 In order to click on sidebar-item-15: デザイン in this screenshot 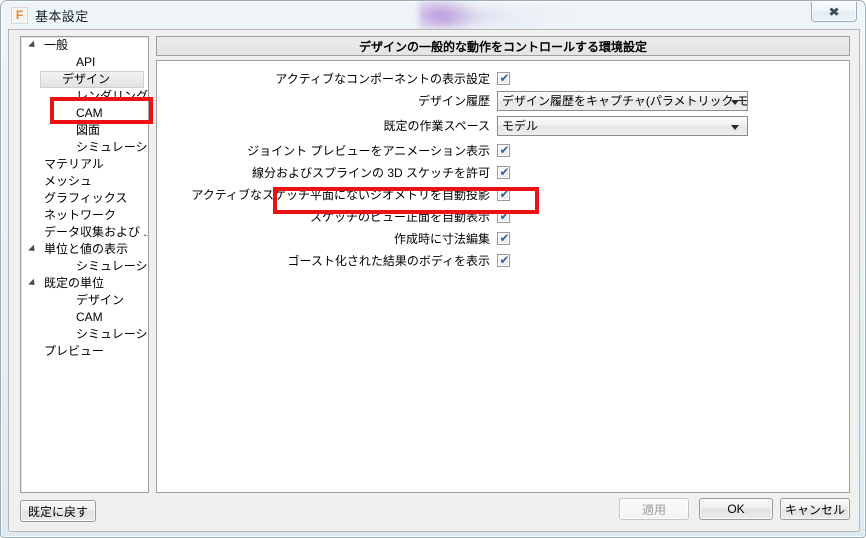, I will do `click(84, 300)`.